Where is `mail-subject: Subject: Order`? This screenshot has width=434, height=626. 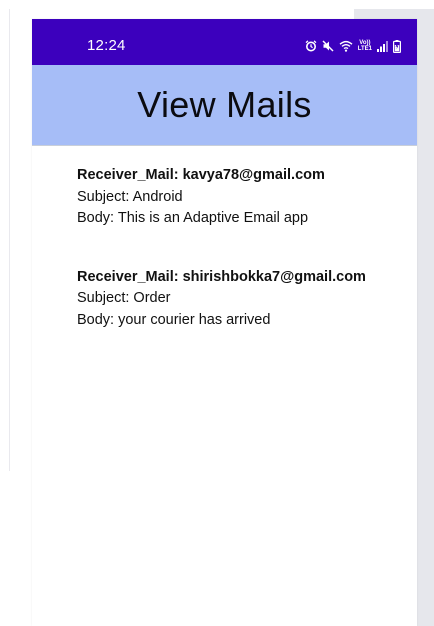 mail-subject: Subject: Order is located at coordinates (124, 298).